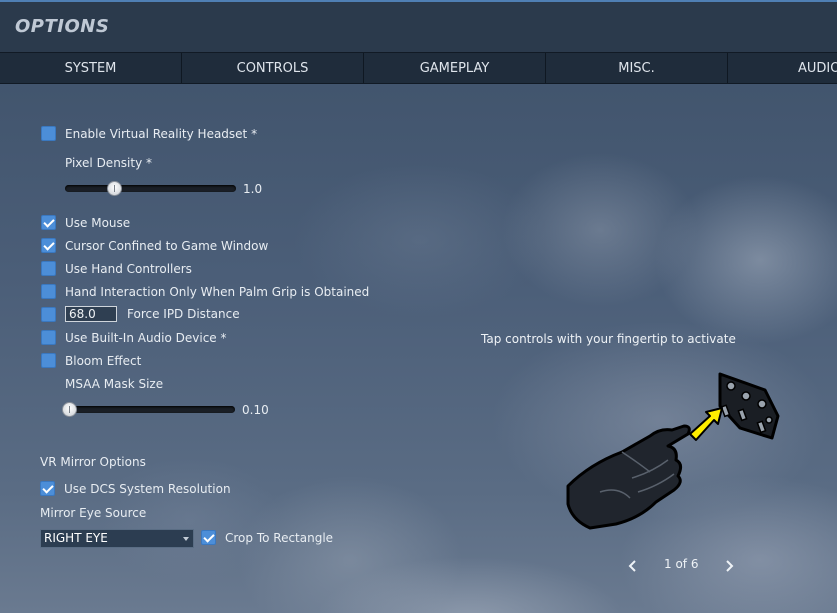  I want to click on mirror-eye-label-row: Mirror Eye Source, so click(93, 513).